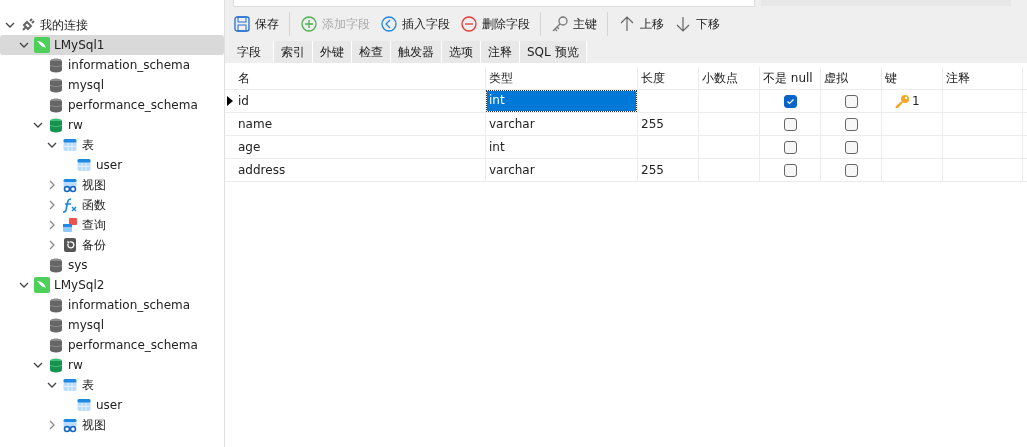 This screenshot has width=1027, height=447. Describe the element at coordinates (249, 147) in the screenshot. I see `table-cell: age` at that location.